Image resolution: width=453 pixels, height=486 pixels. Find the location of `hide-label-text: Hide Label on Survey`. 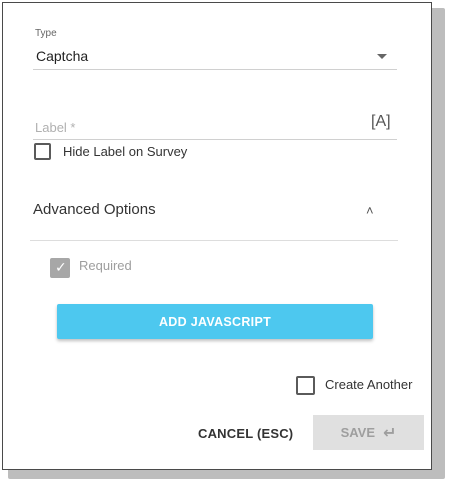

hide-label-text: Hide Label on Survey is located at coordinates (125, 151).